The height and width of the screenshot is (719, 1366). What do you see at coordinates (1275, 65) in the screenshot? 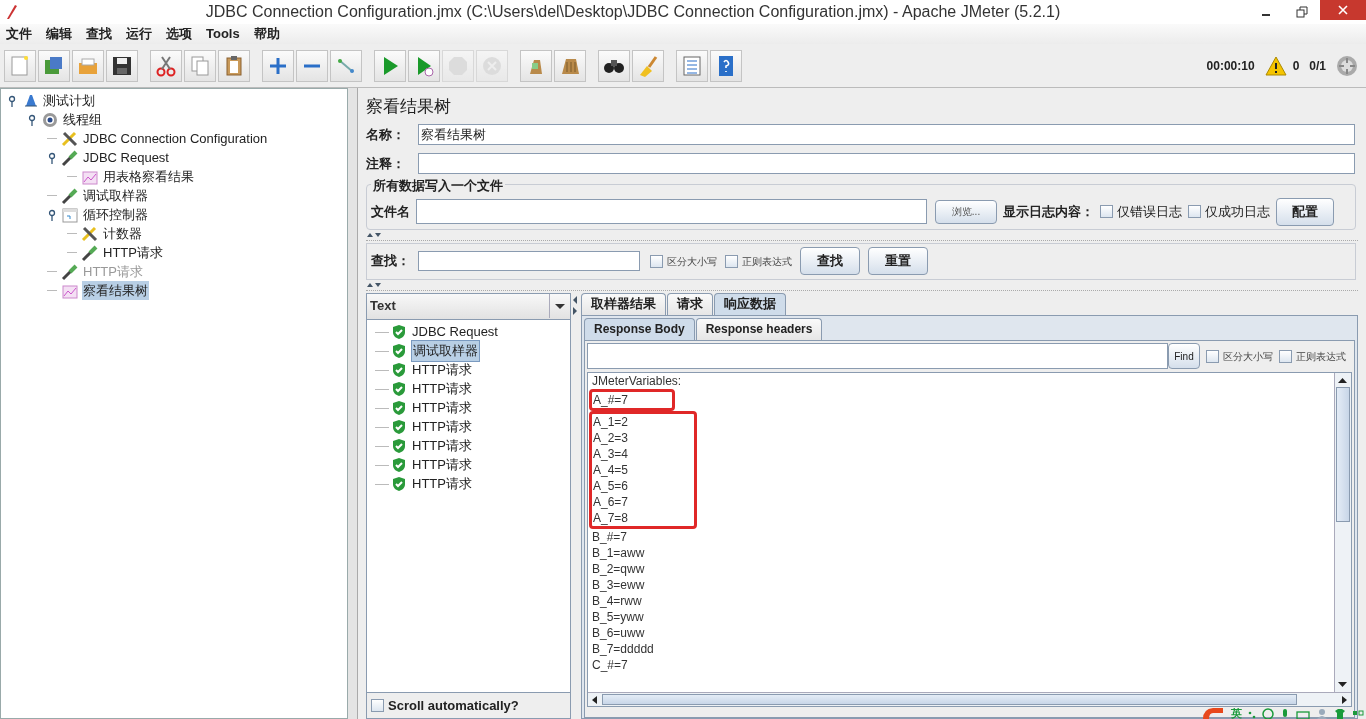
I see `warning-icon` at bounding box center [1275, 65].